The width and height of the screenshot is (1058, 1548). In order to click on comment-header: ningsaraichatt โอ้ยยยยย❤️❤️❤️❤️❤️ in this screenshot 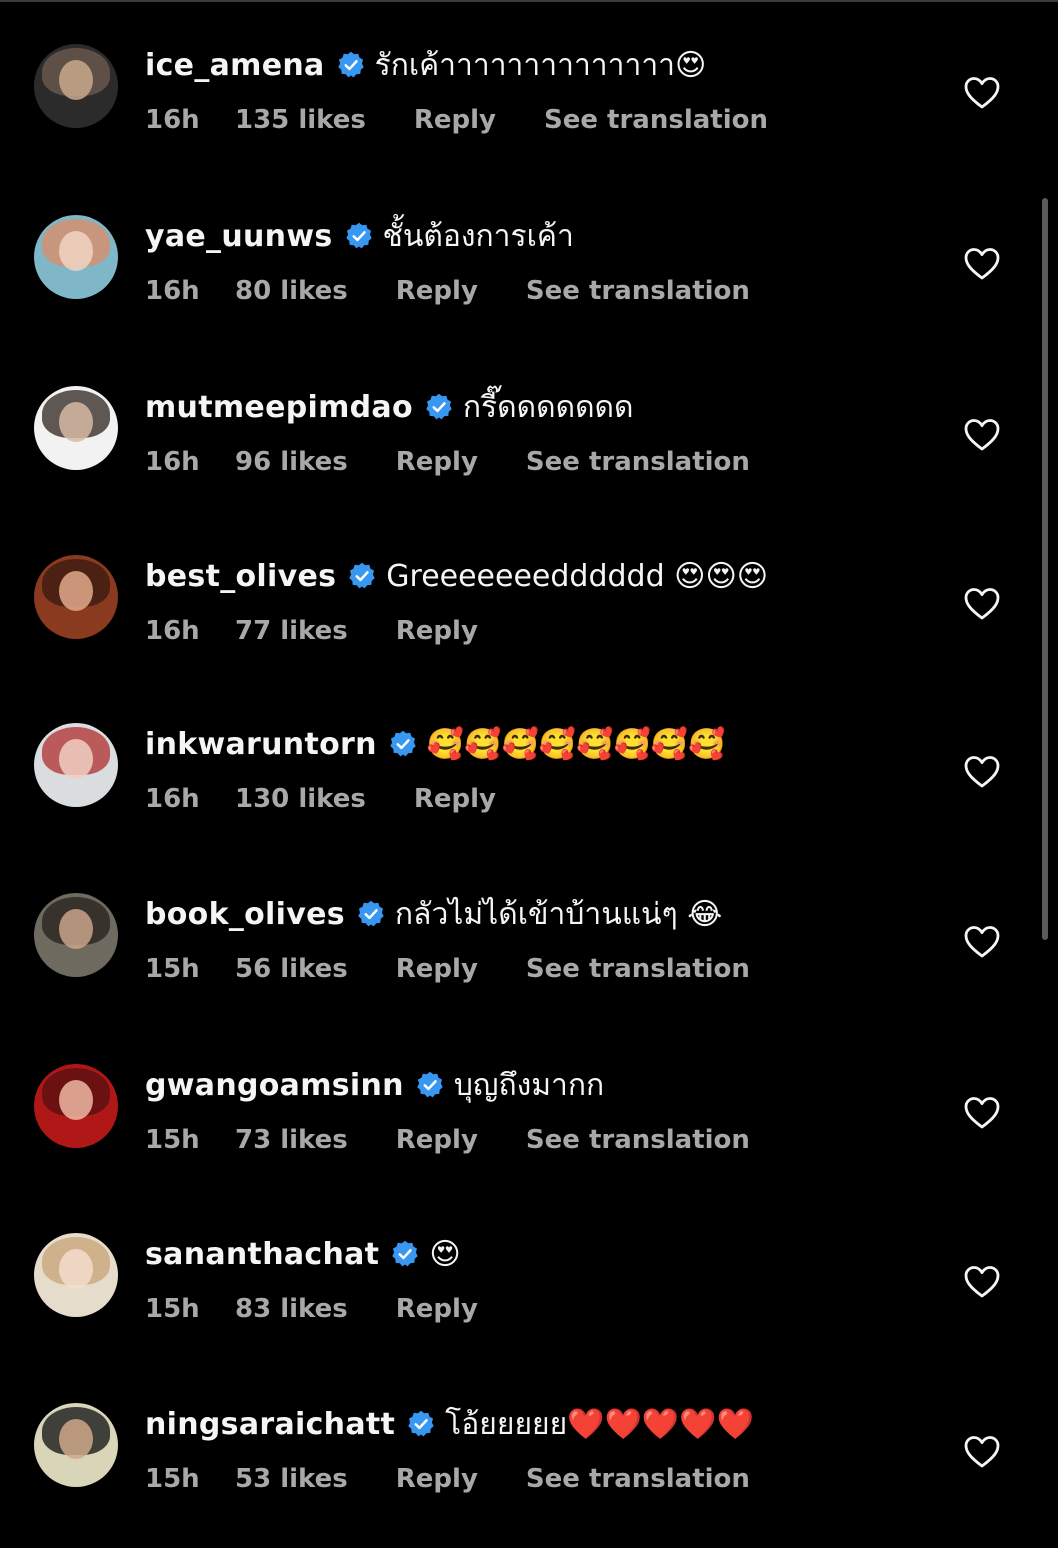, I will do `click(449, 1424)`.